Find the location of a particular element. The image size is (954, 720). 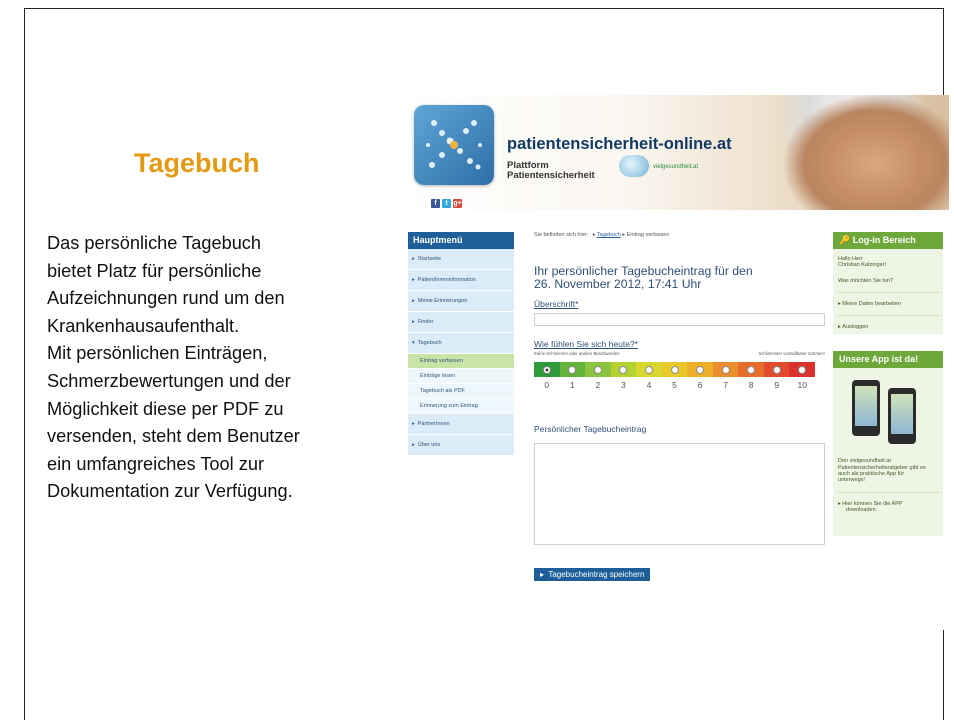

menu-item-patienteninformation: ▸ PatientInneninformation is located at coordinates (461, 280).